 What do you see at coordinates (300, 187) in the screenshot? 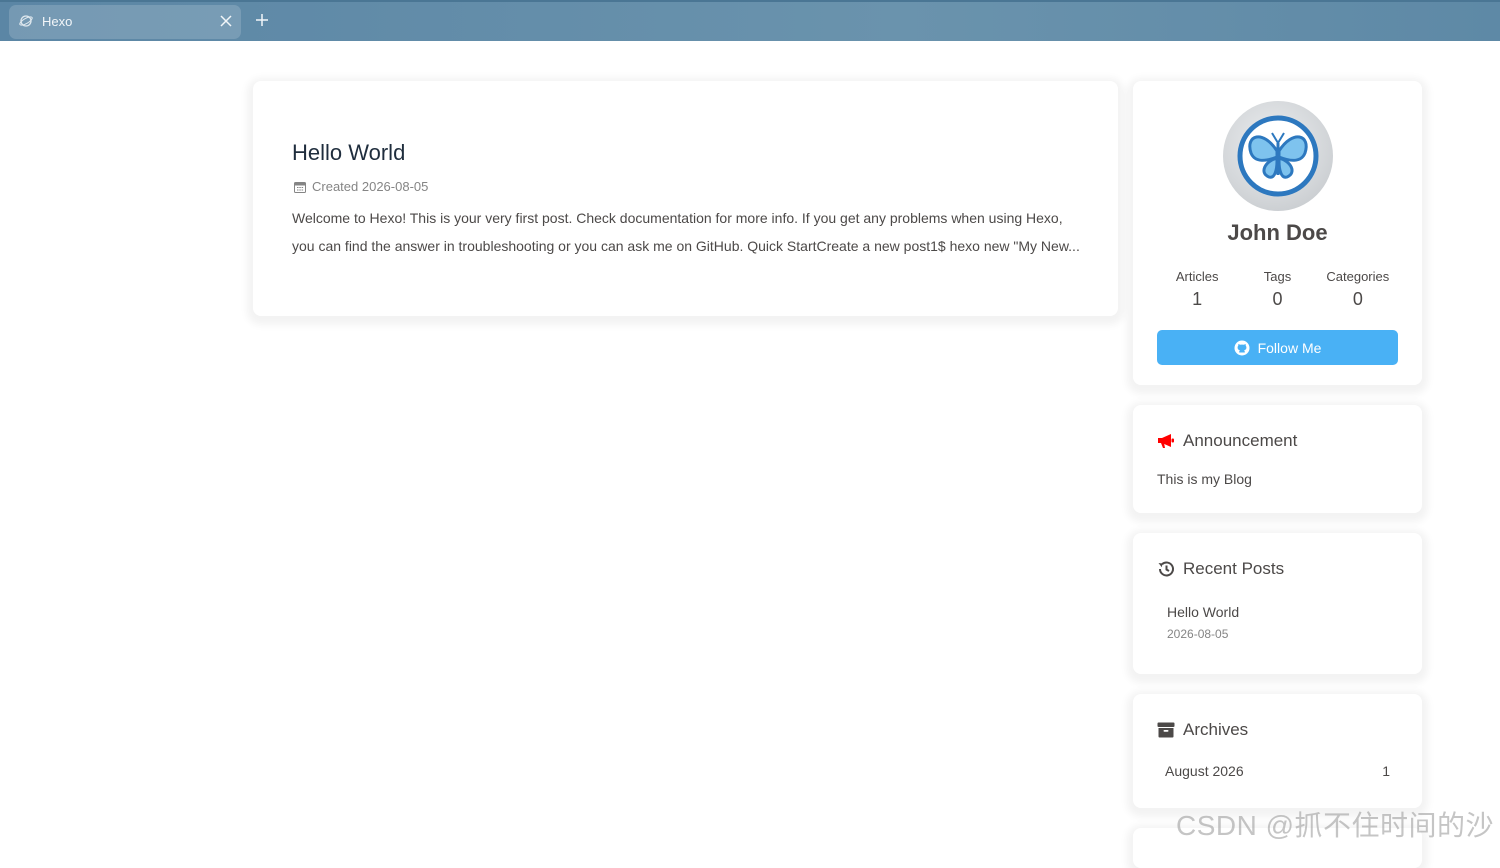
I see `calendar-icon` at bounding box center [300, 187].